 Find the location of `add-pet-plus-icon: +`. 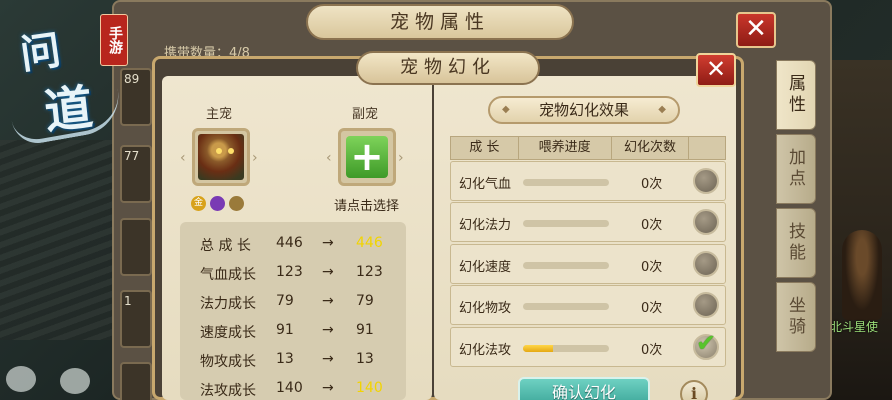

add-pet-plus-icon: + is located at coordinates (367, 157).